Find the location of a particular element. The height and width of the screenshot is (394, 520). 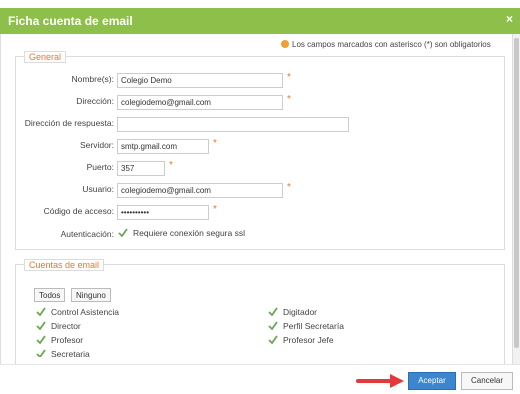

usuario-label: Usuario: is located at coordinates (98, 189).